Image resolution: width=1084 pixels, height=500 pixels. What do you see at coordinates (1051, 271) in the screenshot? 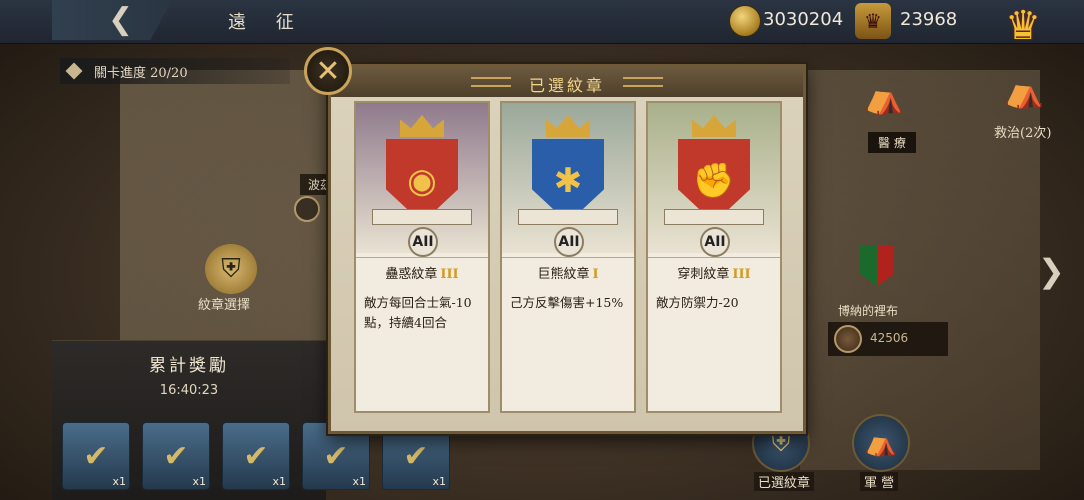
I see `next-arrow-icon: ❯` at bounding box center [1051, 271].